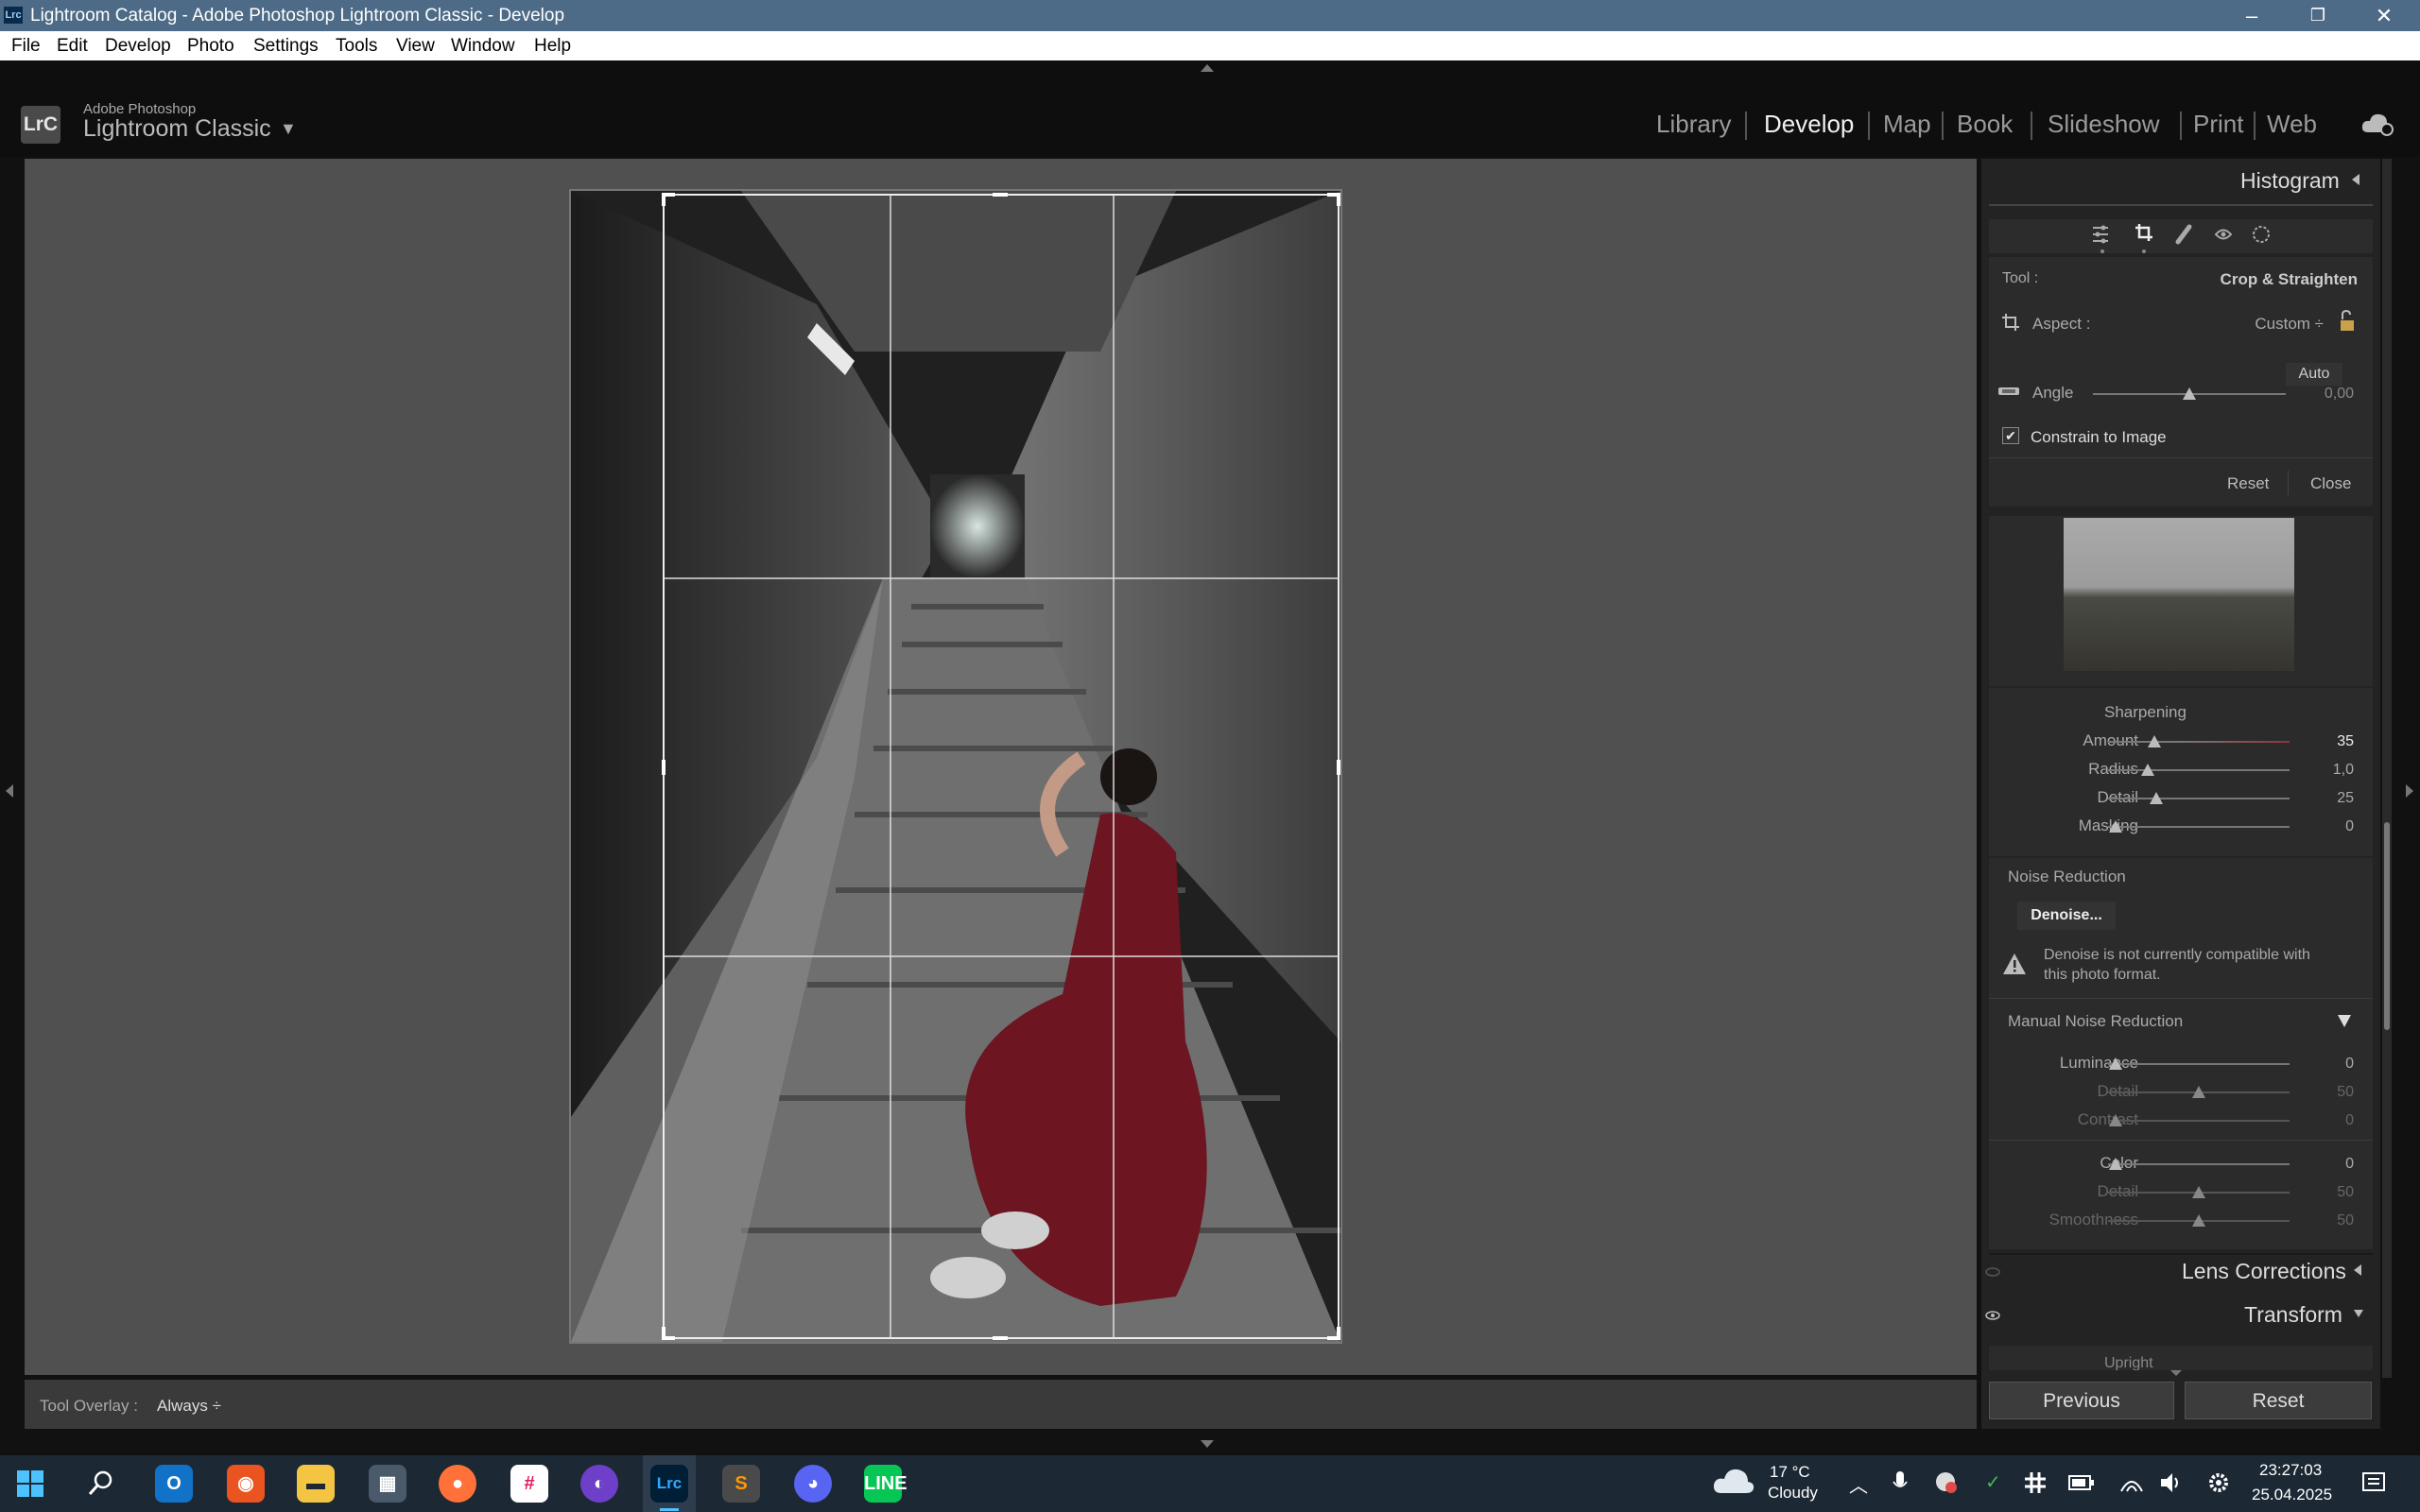 The height and width of the screenshot is (1512, 2420). I want to click on module-map: Map, so click(1907, 124).